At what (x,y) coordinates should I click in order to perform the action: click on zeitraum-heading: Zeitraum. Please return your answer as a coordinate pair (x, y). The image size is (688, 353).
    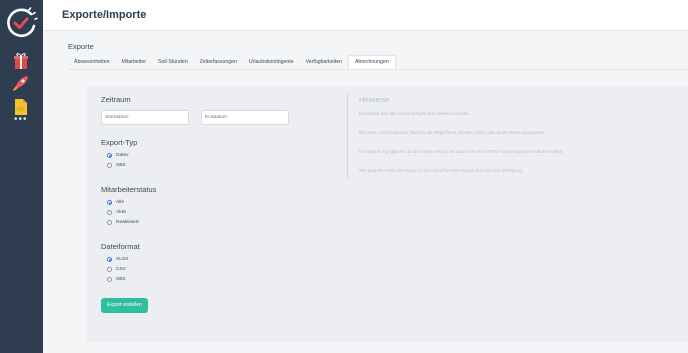
    Looking at the image, I should click on (116, 99).